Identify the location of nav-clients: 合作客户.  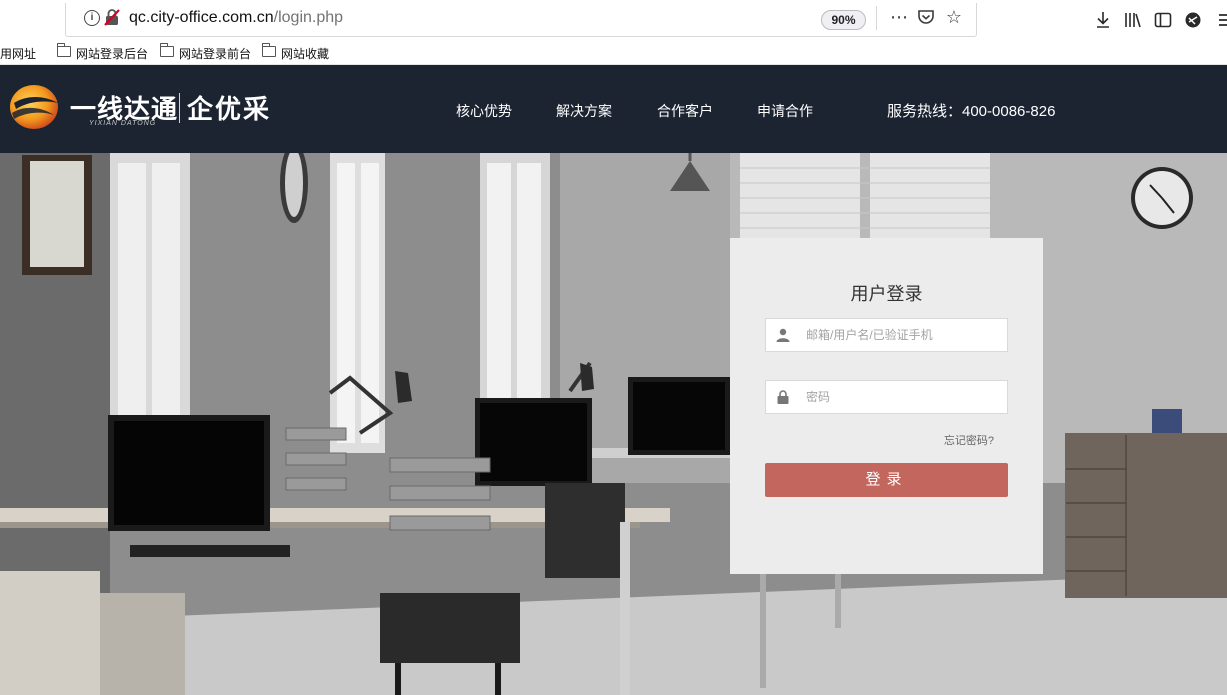
(685, 111).